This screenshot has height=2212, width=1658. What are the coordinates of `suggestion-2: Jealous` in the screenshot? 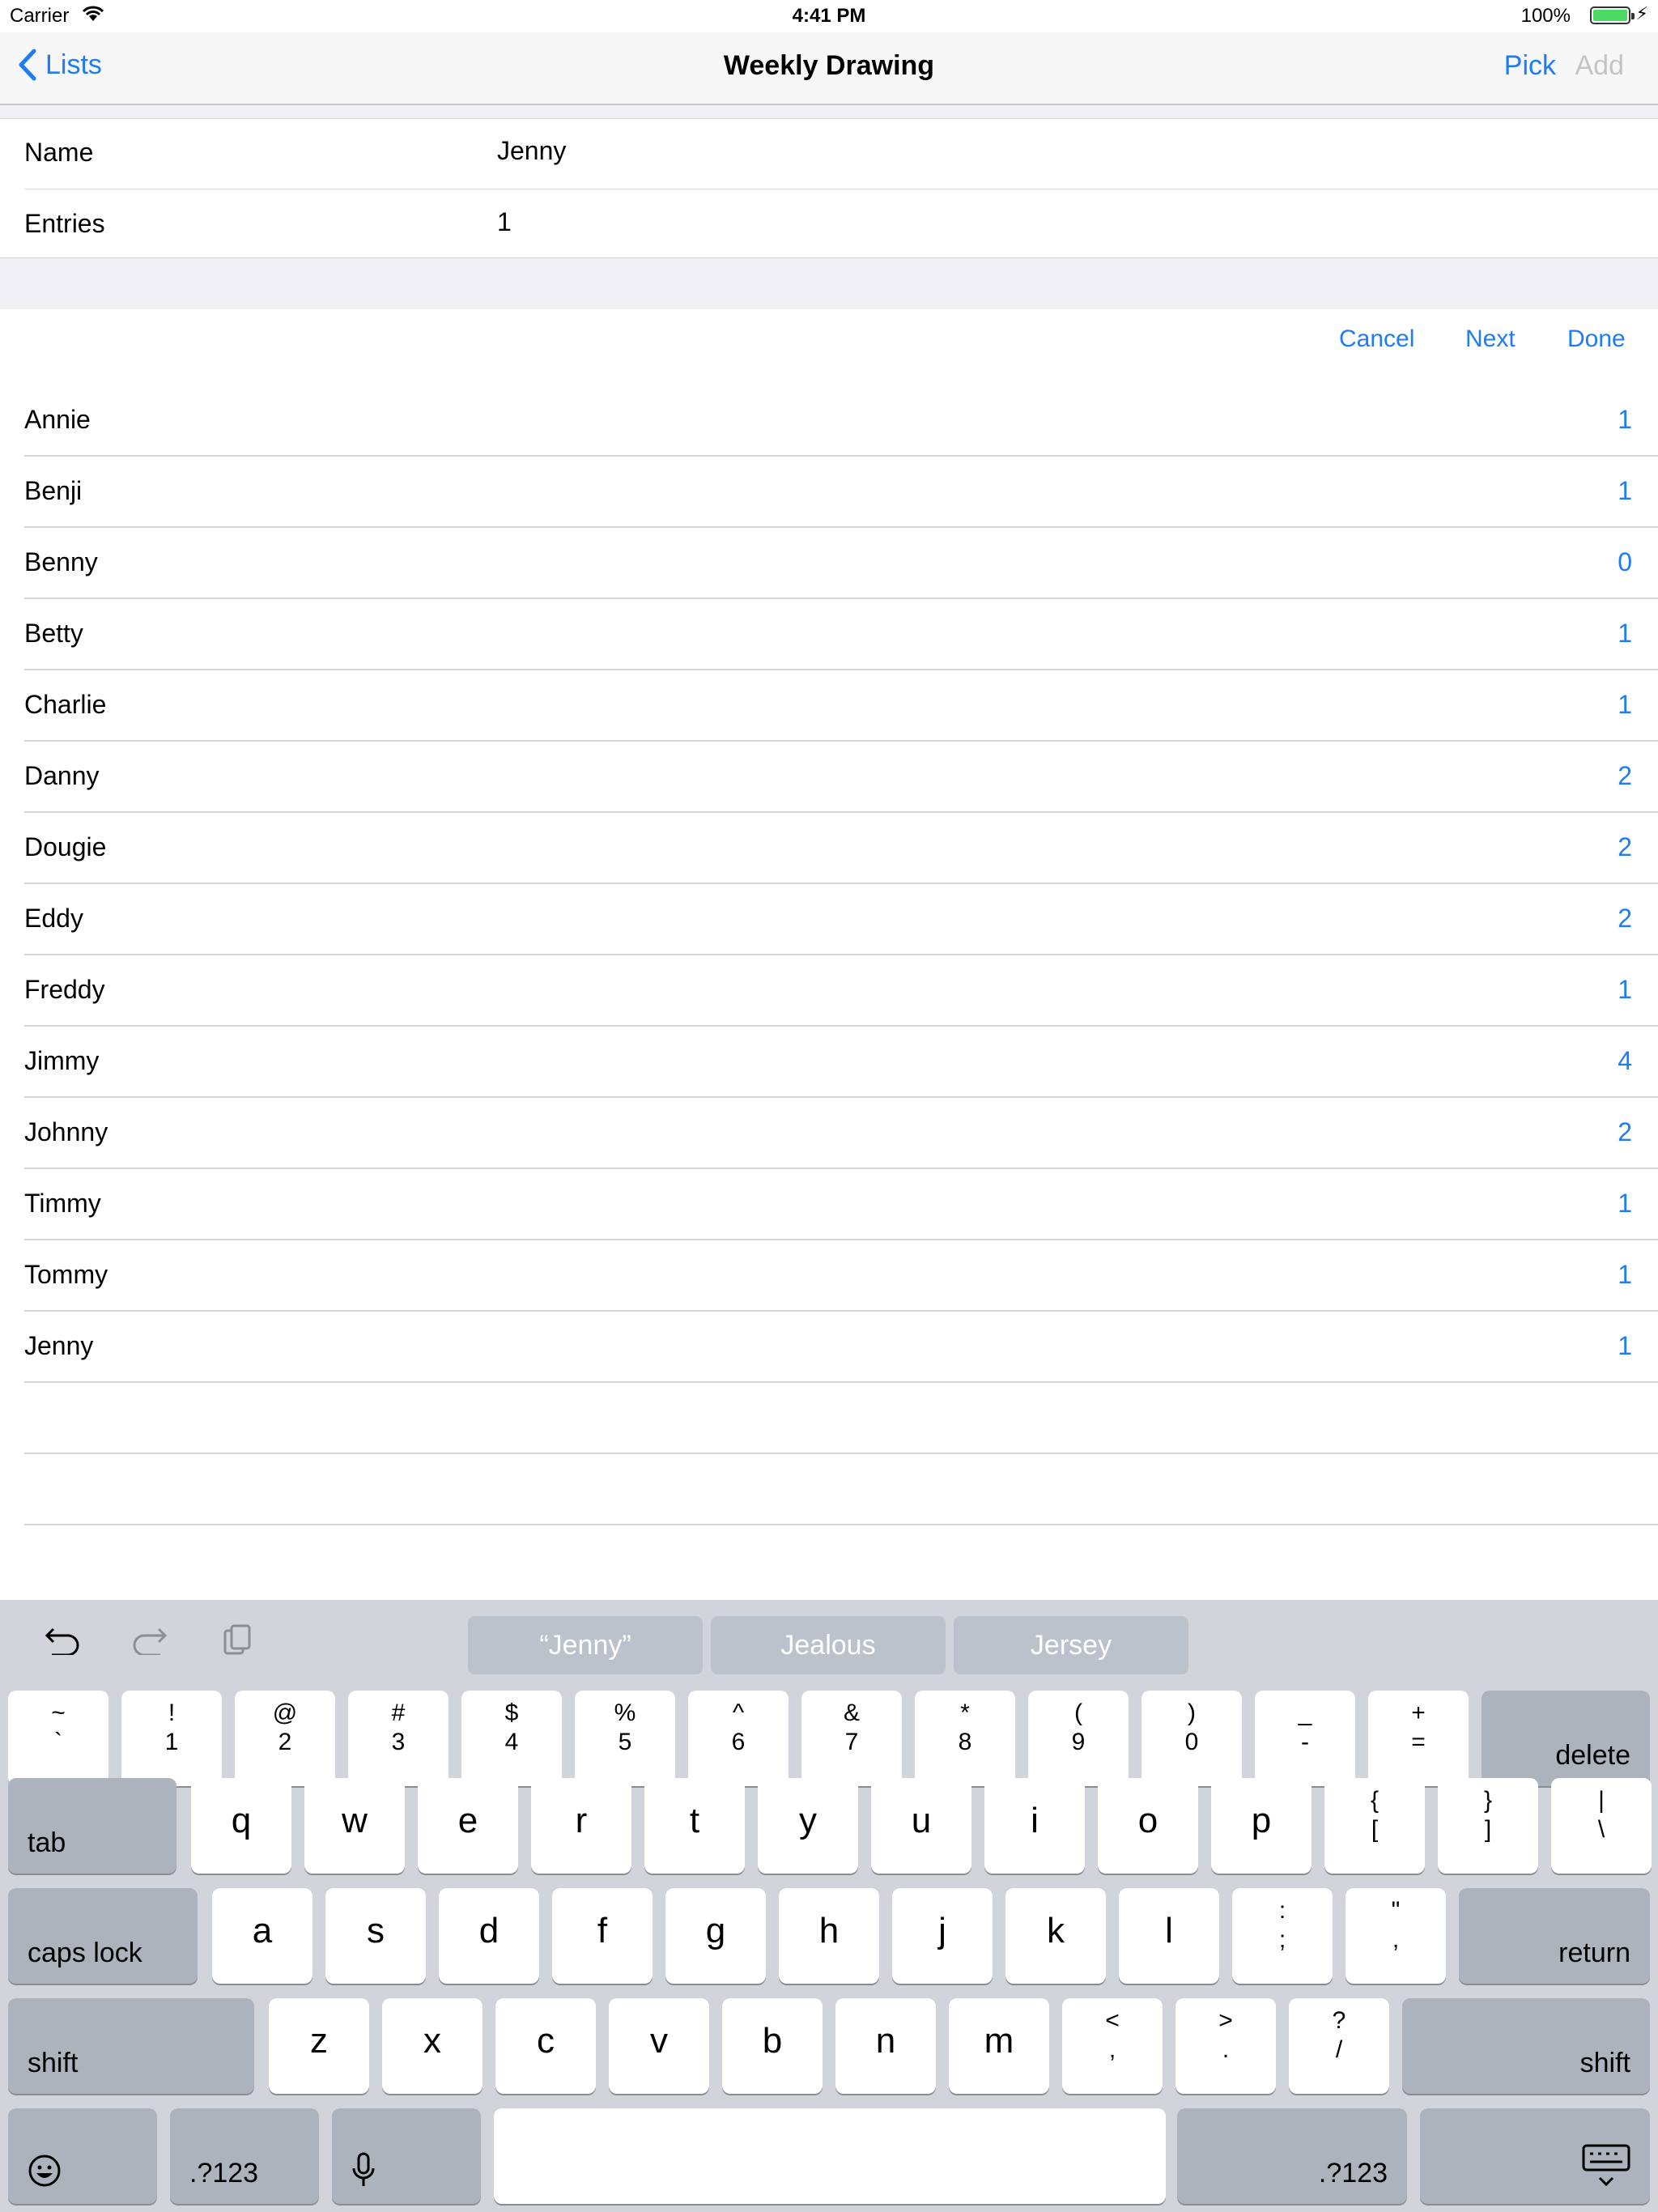 It's located at (828, 1645).